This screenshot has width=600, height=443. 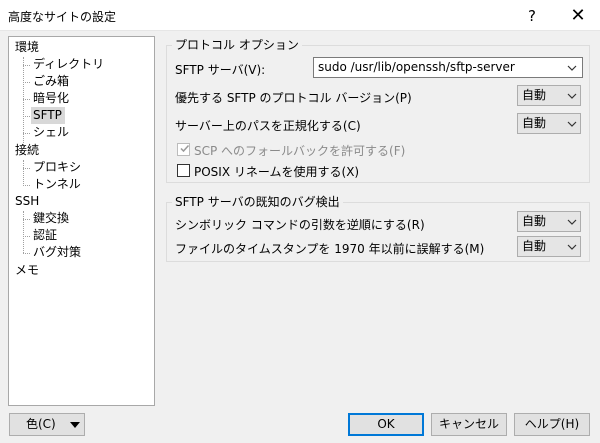 I want to click on tree-item-proxy: プロキシ, so click(x=56, y=167).